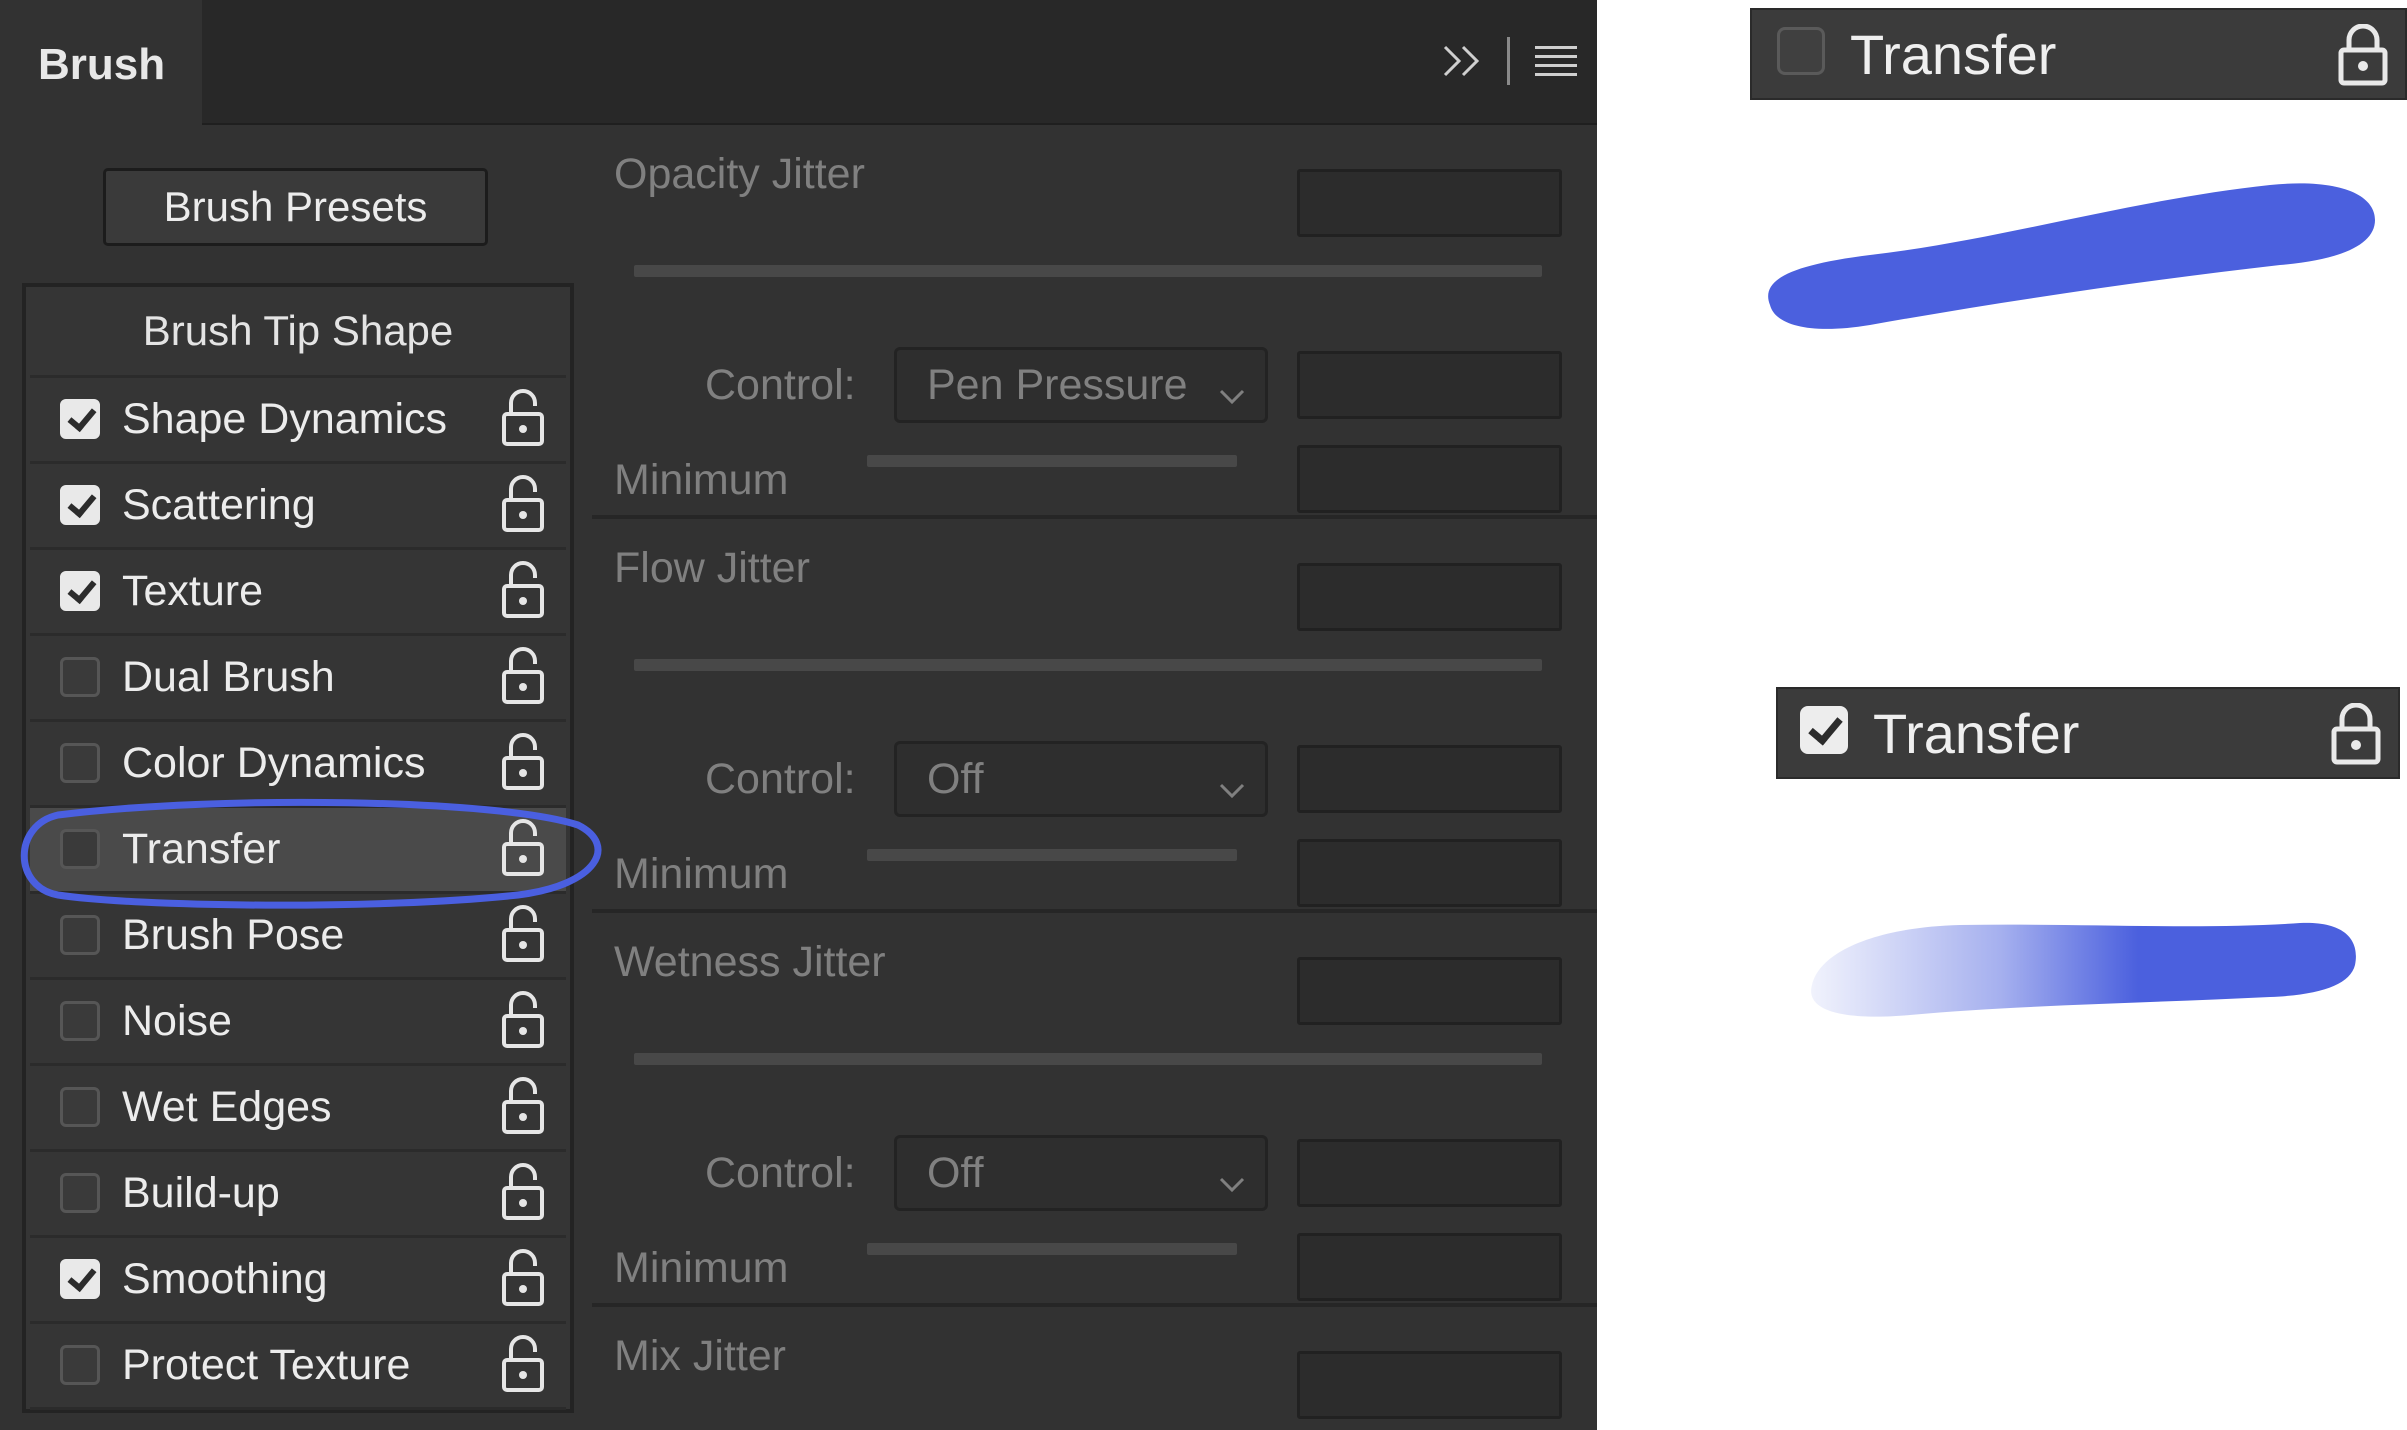 Image resolution: width=2407 pixels, height=1430 pixels. What do you see at coordinates (1824, 730) in the screenshot?
I see `transfer-on-checkbox` at bounding box center [1824, 730].